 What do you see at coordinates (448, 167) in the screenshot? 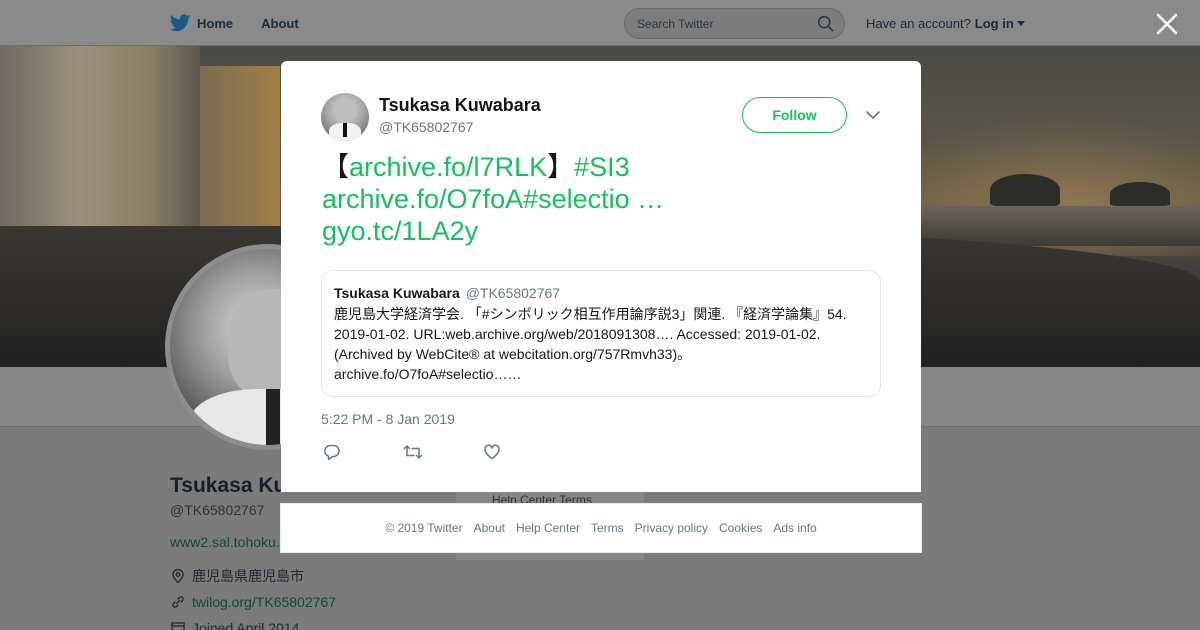
I see `tweet-link-archive-l7rlk: archive.fo/l7RLK` at bounding box center [448, 167].